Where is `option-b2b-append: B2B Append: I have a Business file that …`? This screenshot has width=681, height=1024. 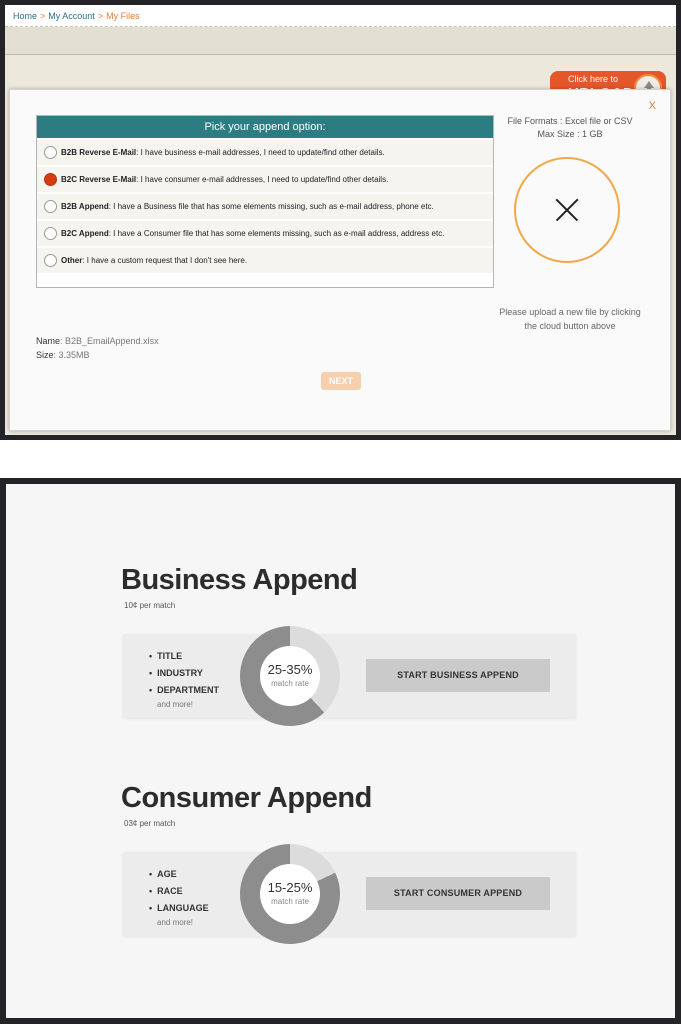 option-b2b-append: B2B Append: I have a Business file that … is located at coordinates (265, 206).